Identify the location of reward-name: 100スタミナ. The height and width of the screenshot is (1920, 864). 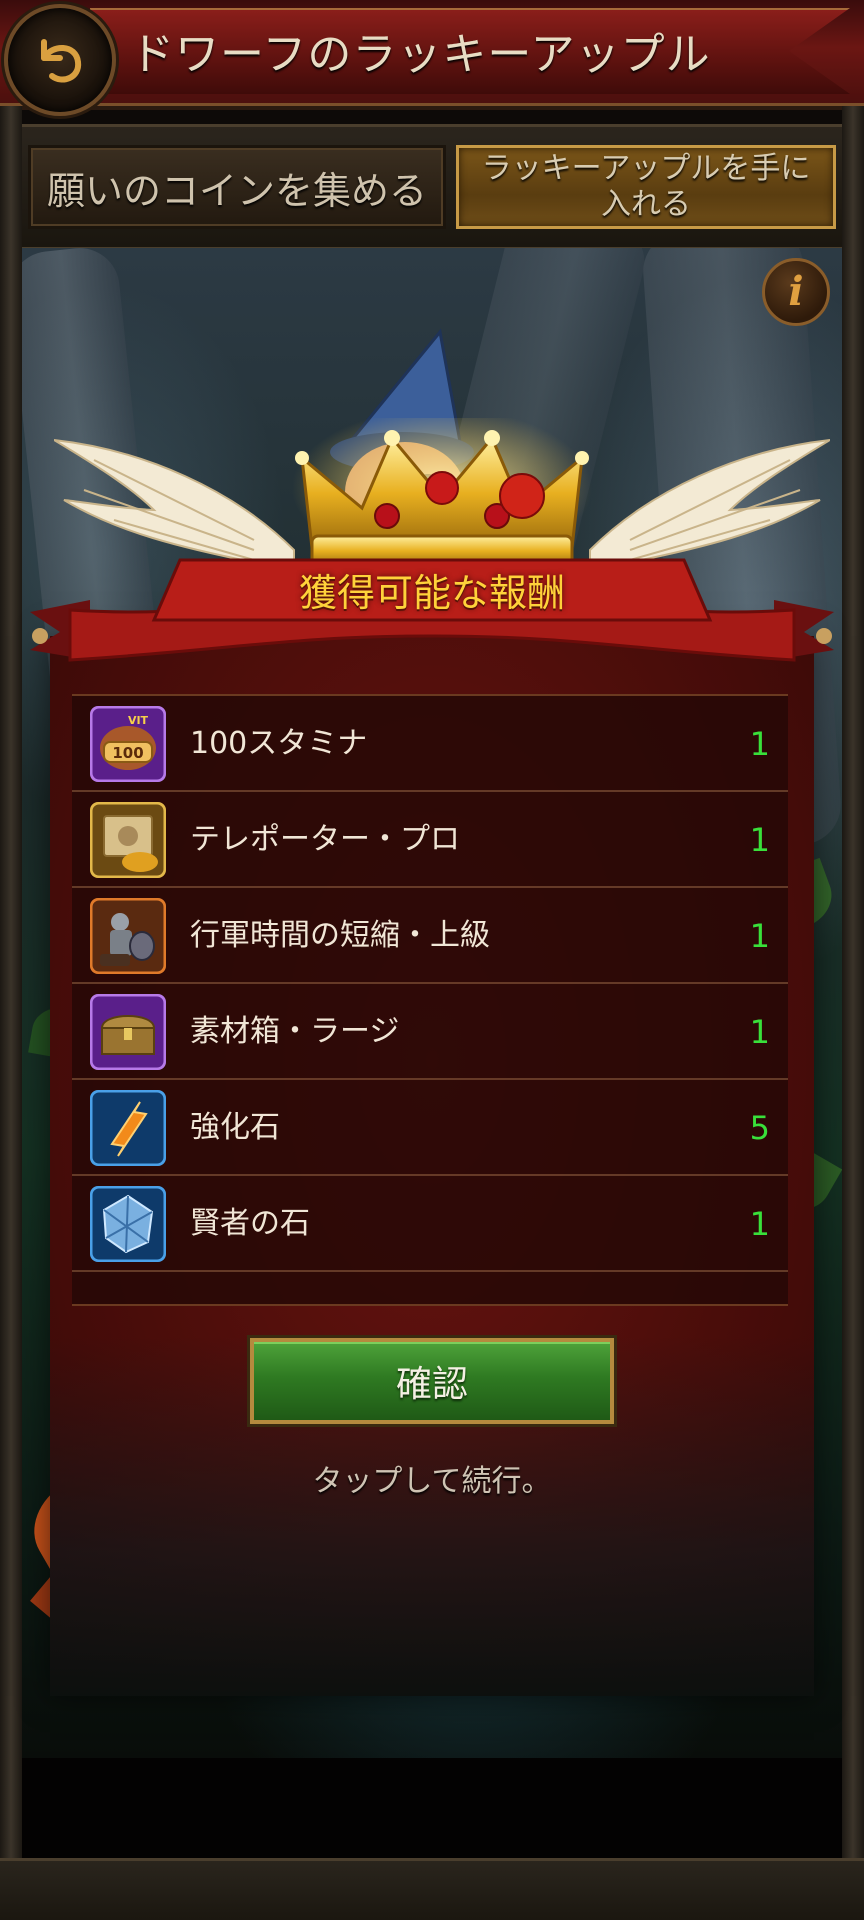
(279, 743).